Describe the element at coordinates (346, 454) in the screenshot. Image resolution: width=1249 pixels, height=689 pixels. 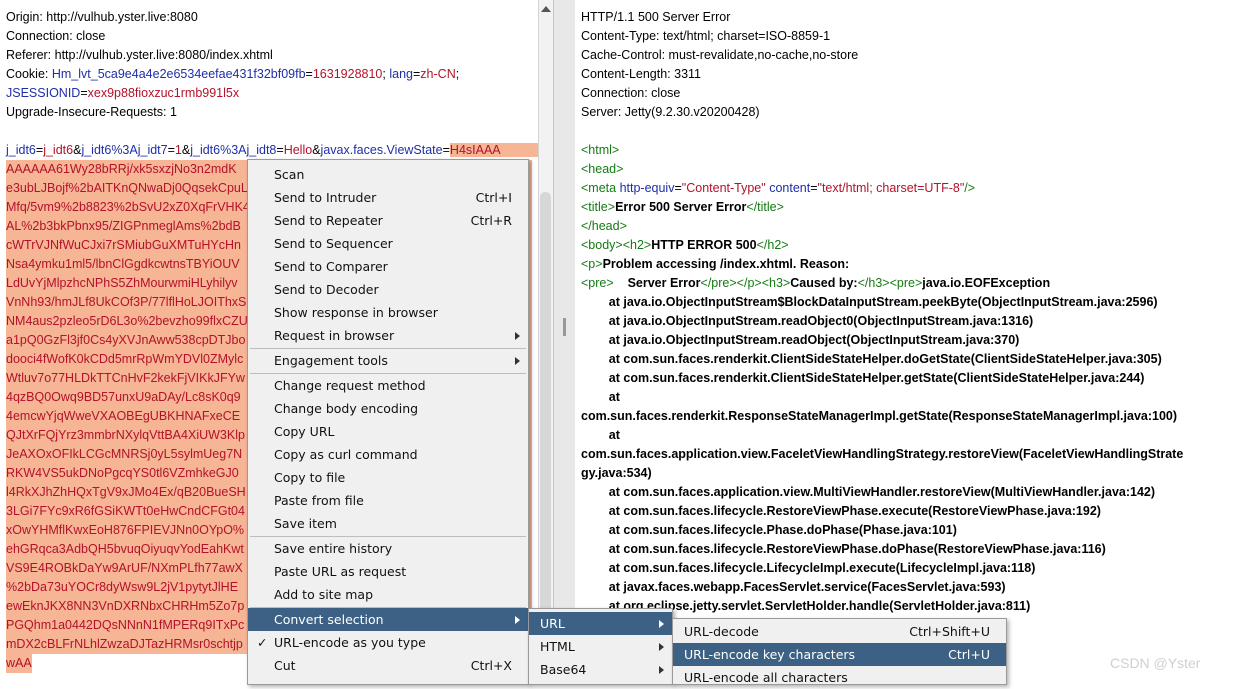
I see `menu-item-label: Copy as curl command` at that location.